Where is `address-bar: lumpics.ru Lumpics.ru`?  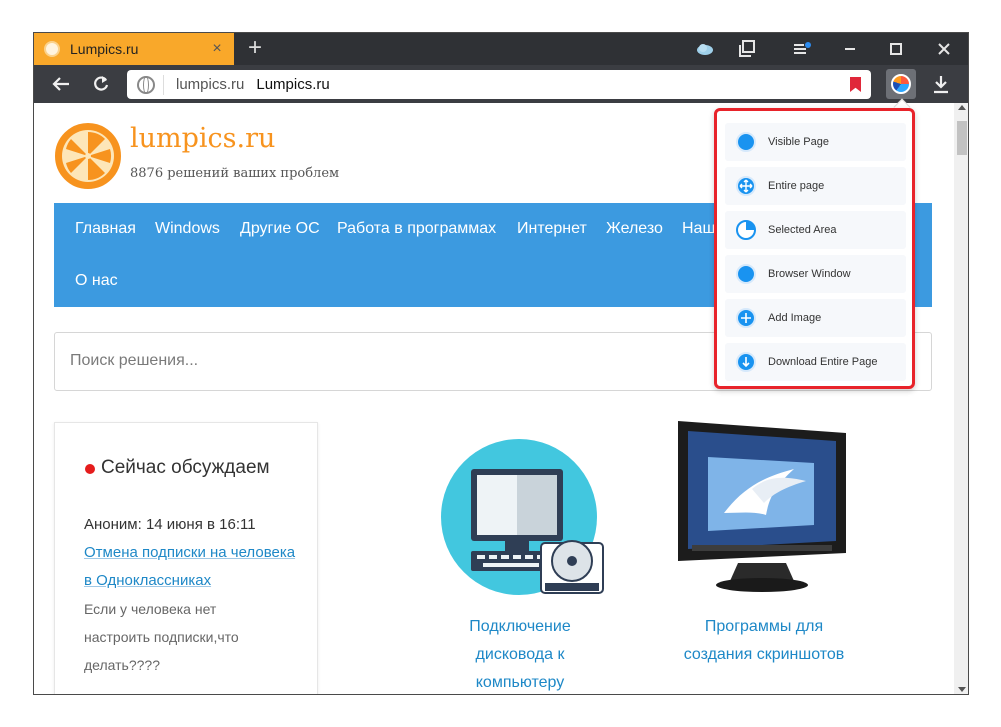 address-bar: lumpics.ru Lumpics.ru is located at coordinates (499, 84).